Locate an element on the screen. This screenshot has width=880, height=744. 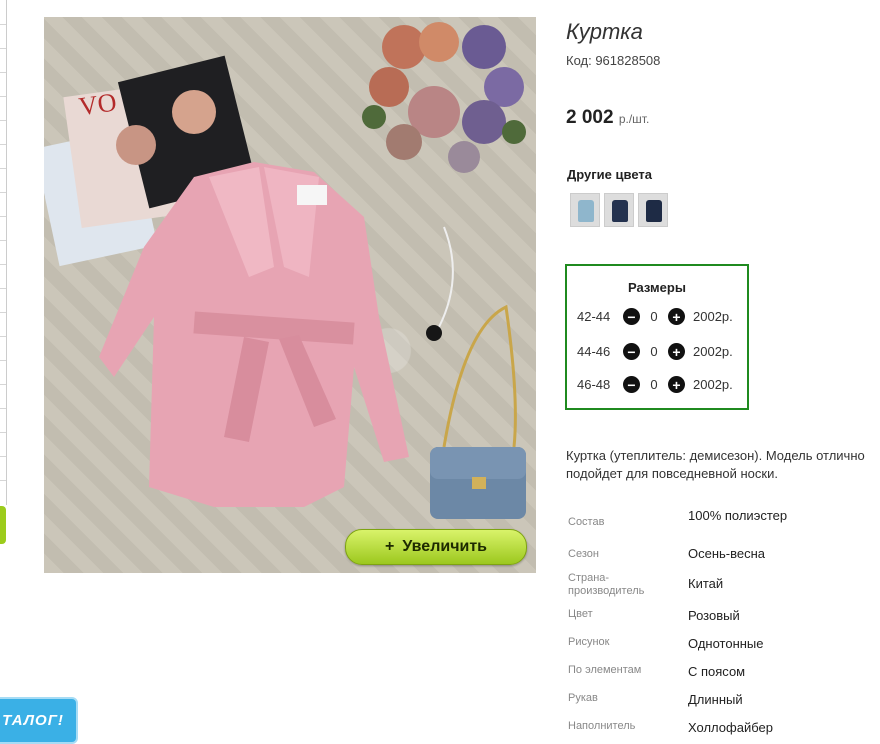
property-key: Рукав is located at coordinates (583, 698).